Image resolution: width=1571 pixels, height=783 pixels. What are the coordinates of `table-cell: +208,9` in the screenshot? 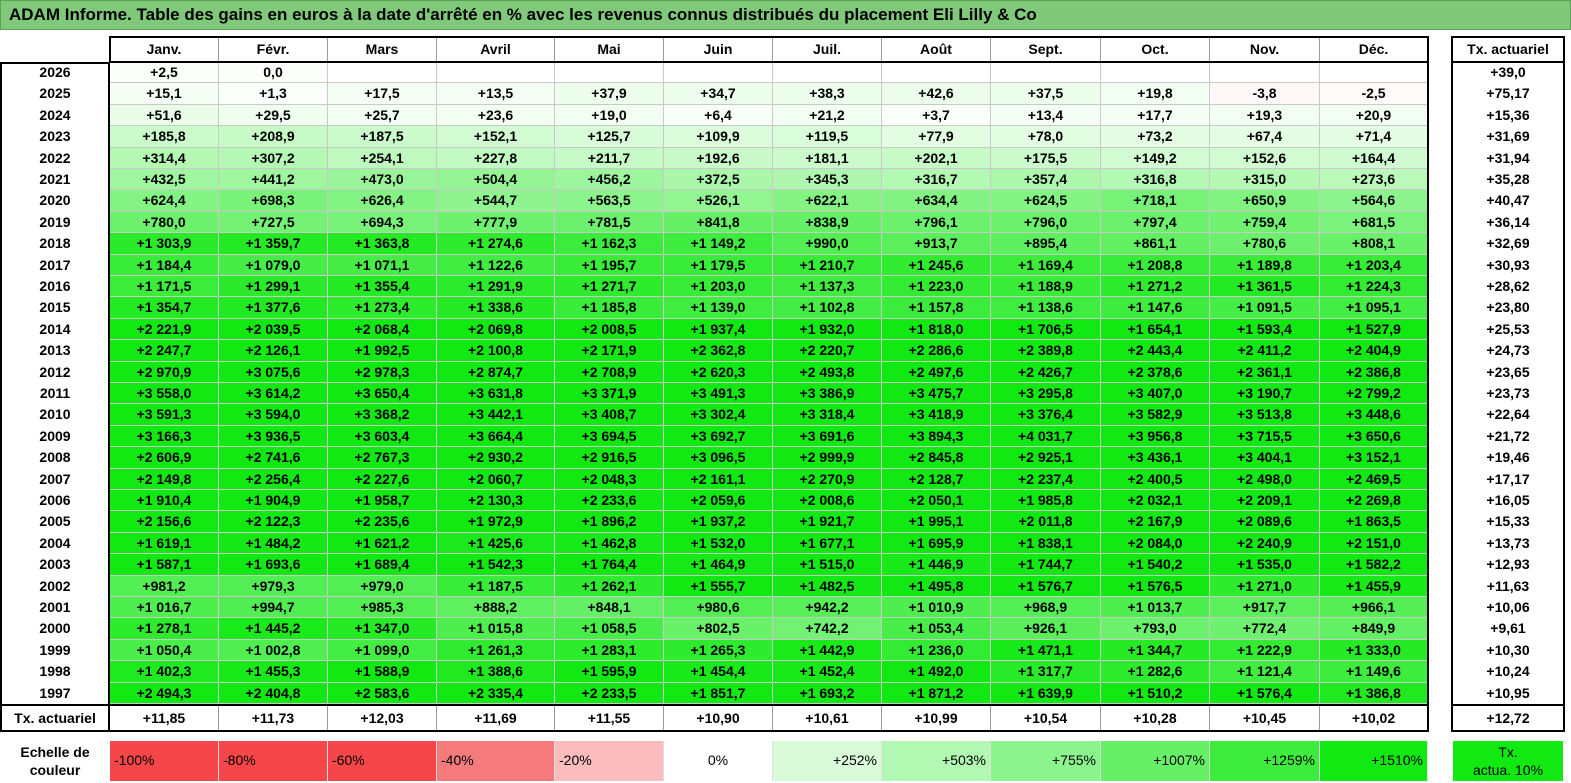 It's located at (273, 137).